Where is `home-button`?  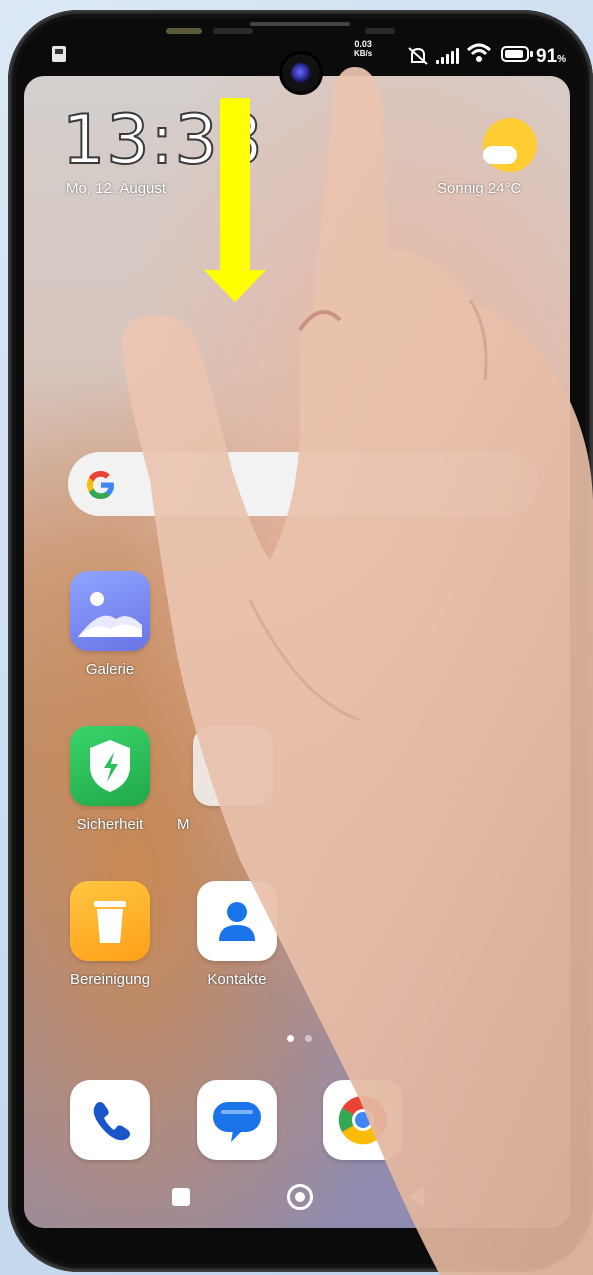
home-button is located at coordinates (300, 1197).